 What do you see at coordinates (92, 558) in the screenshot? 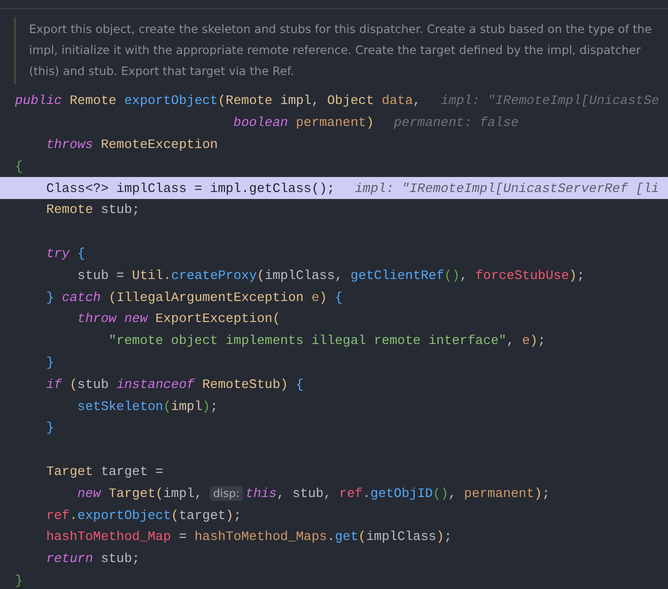
I see `code-text: return stub;` at bounding box center [92, 558].